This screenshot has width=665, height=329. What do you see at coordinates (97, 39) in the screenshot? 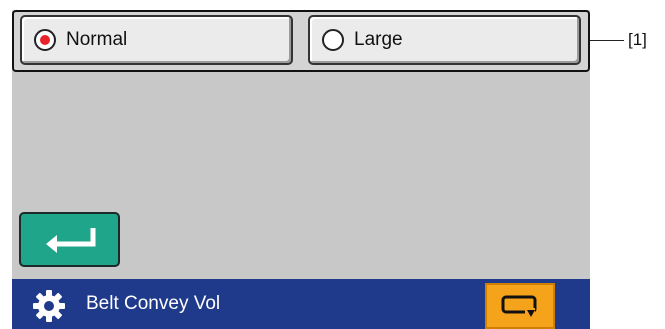
I see `normal-option-label: Normal` at bounding box center [97, 39].